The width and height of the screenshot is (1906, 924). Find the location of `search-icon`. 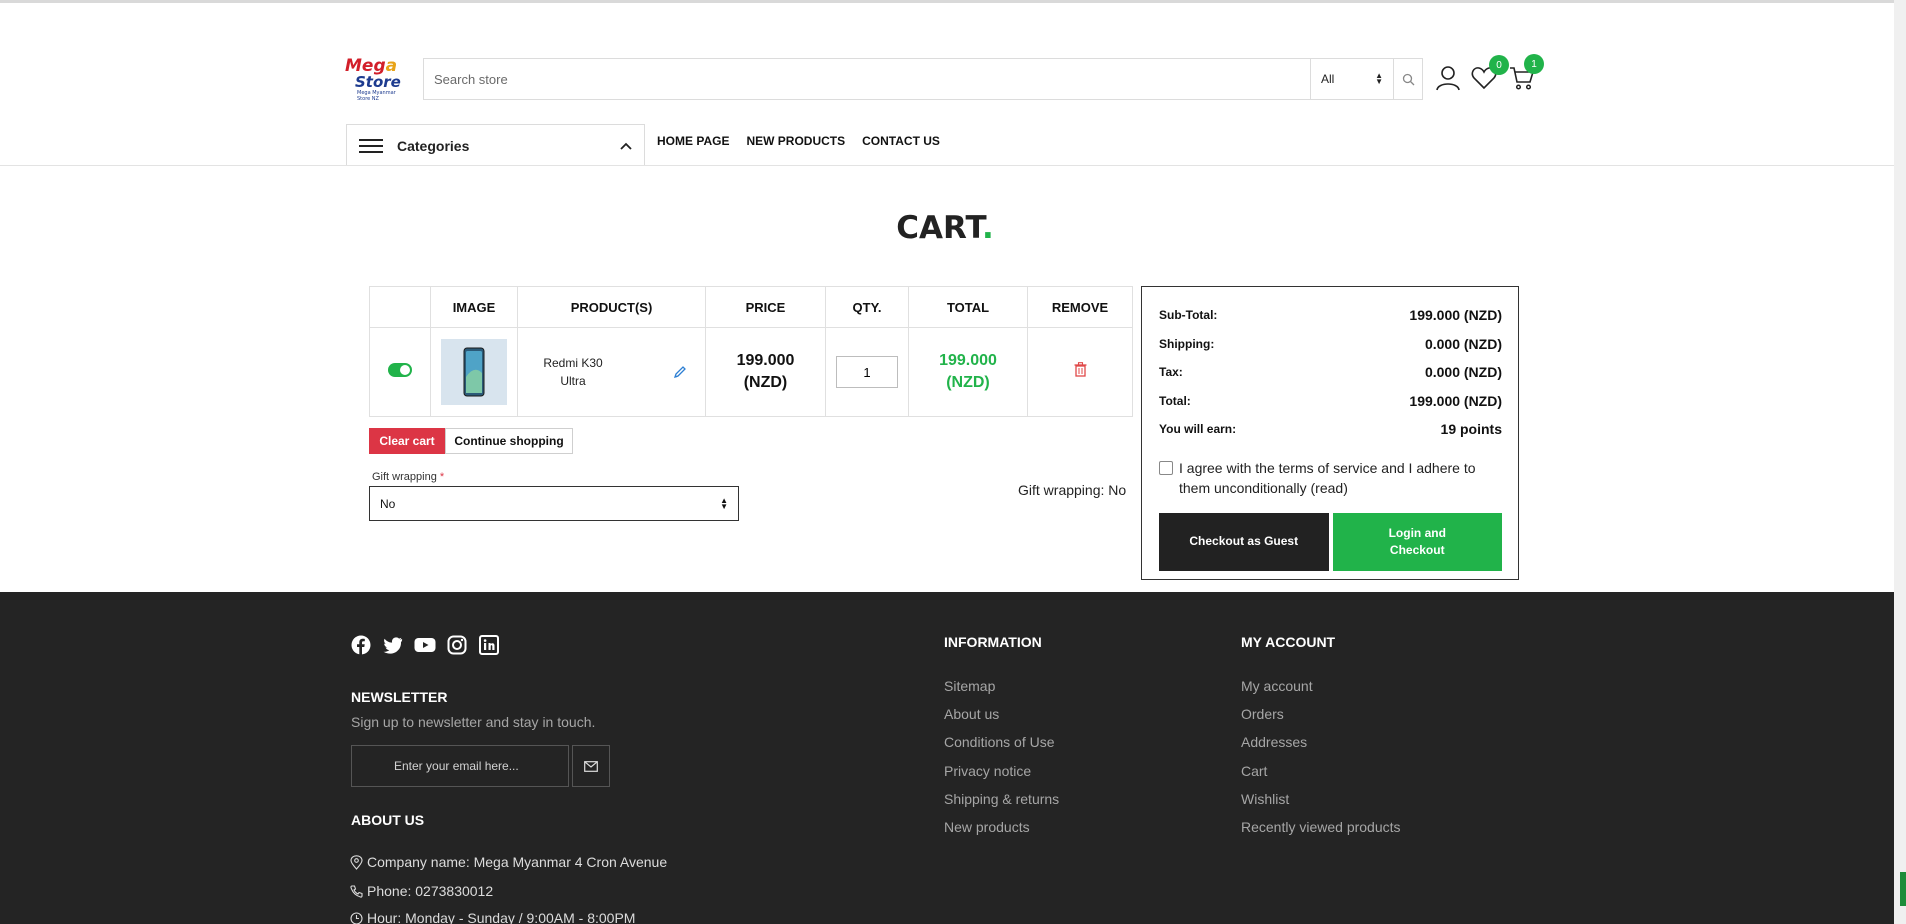

search-icon is located at coordinates (1408, 79).